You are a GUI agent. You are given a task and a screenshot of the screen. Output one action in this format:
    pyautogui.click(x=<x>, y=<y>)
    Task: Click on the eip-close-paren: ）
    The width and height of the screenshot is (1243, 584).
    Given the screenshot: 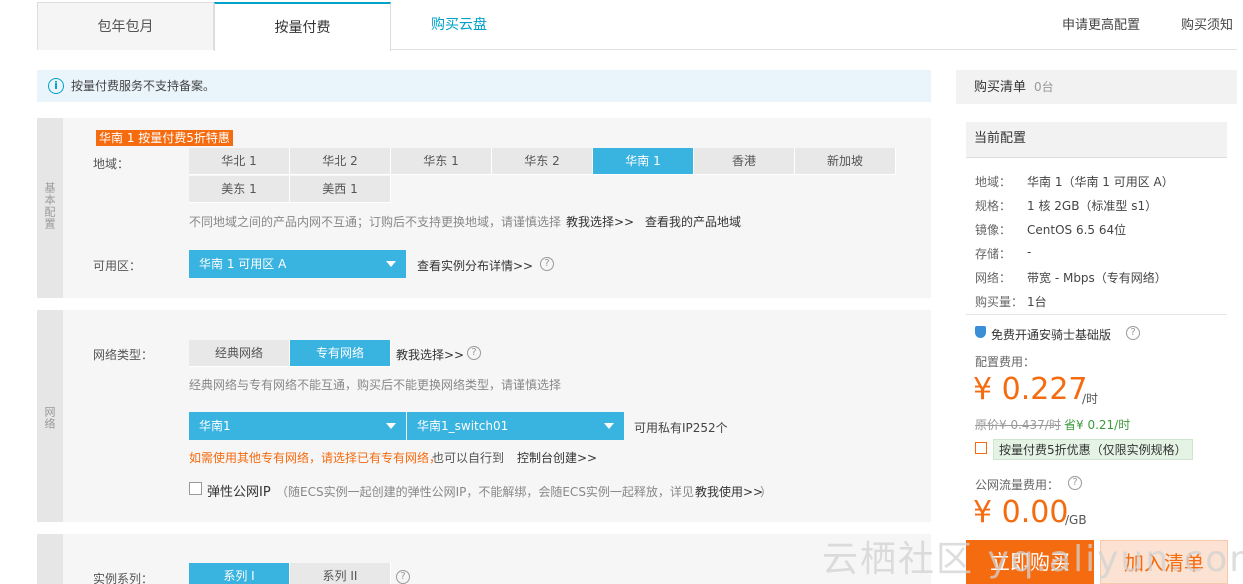 What is the action you would take?
    pyautogui.click(x=766, y=492)
    